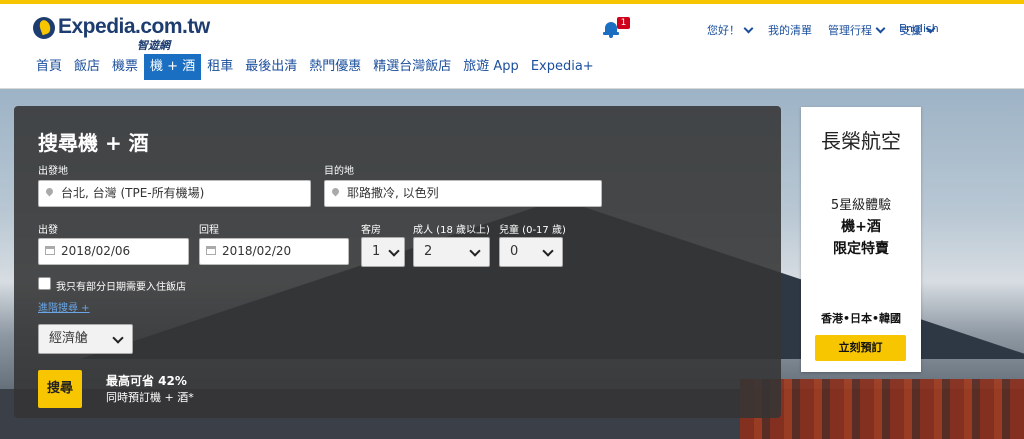  What do you see at coordinates (376, 251) in the screenshot?
I see `rooms-value: 1` at bounding box center [376, 251].